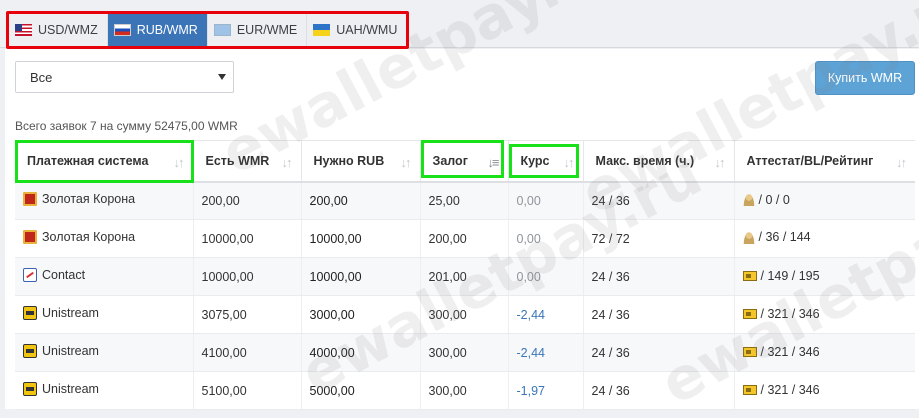 This screenshot has height=418, width=919. Describe the element at coordinates (247, 390) in the screenshot. I see `cell-have-wmr: 5100,00` at that location.